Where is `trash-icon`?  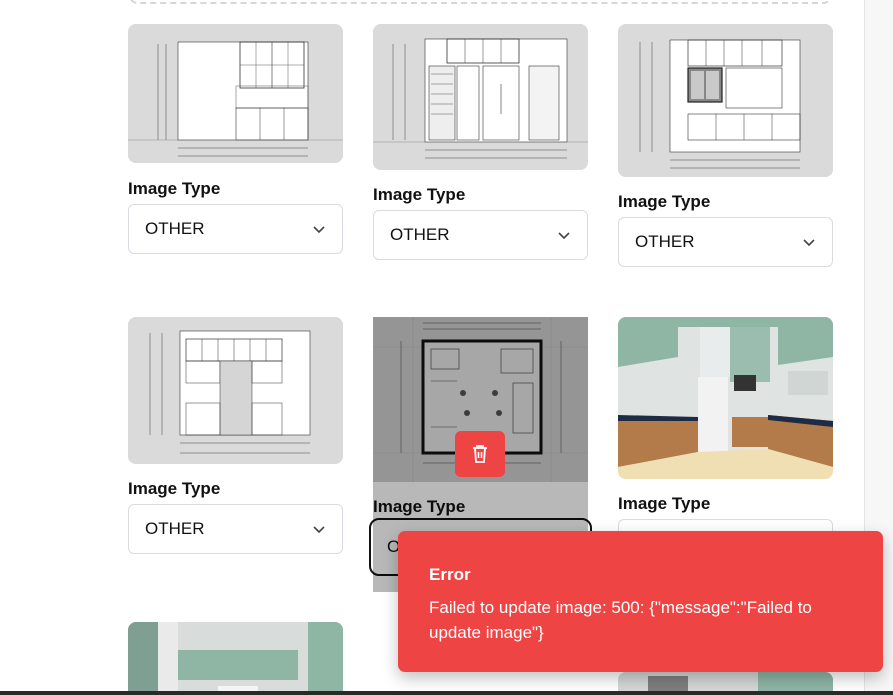 trash-icon is located at coordinates (480, 454).